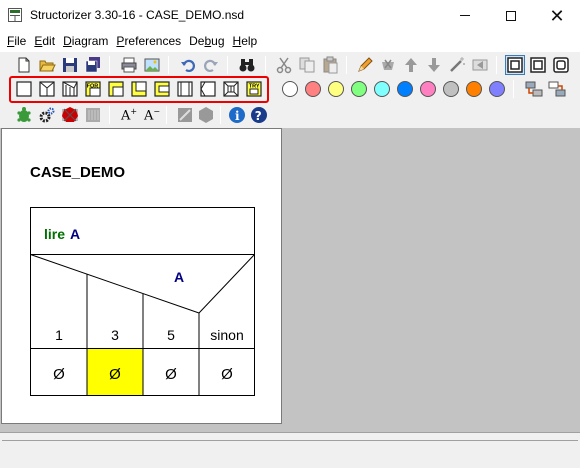 This screenshot has width=580, height=468. Describe the element at coordinates (206, 41) in the screenshot. I see `menu-debug: Debug` at that location.